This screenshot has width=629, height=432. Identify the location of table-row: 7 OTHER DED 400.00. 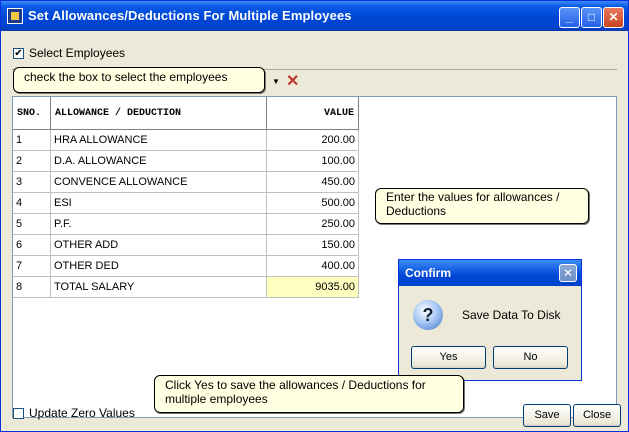
(186, 266).